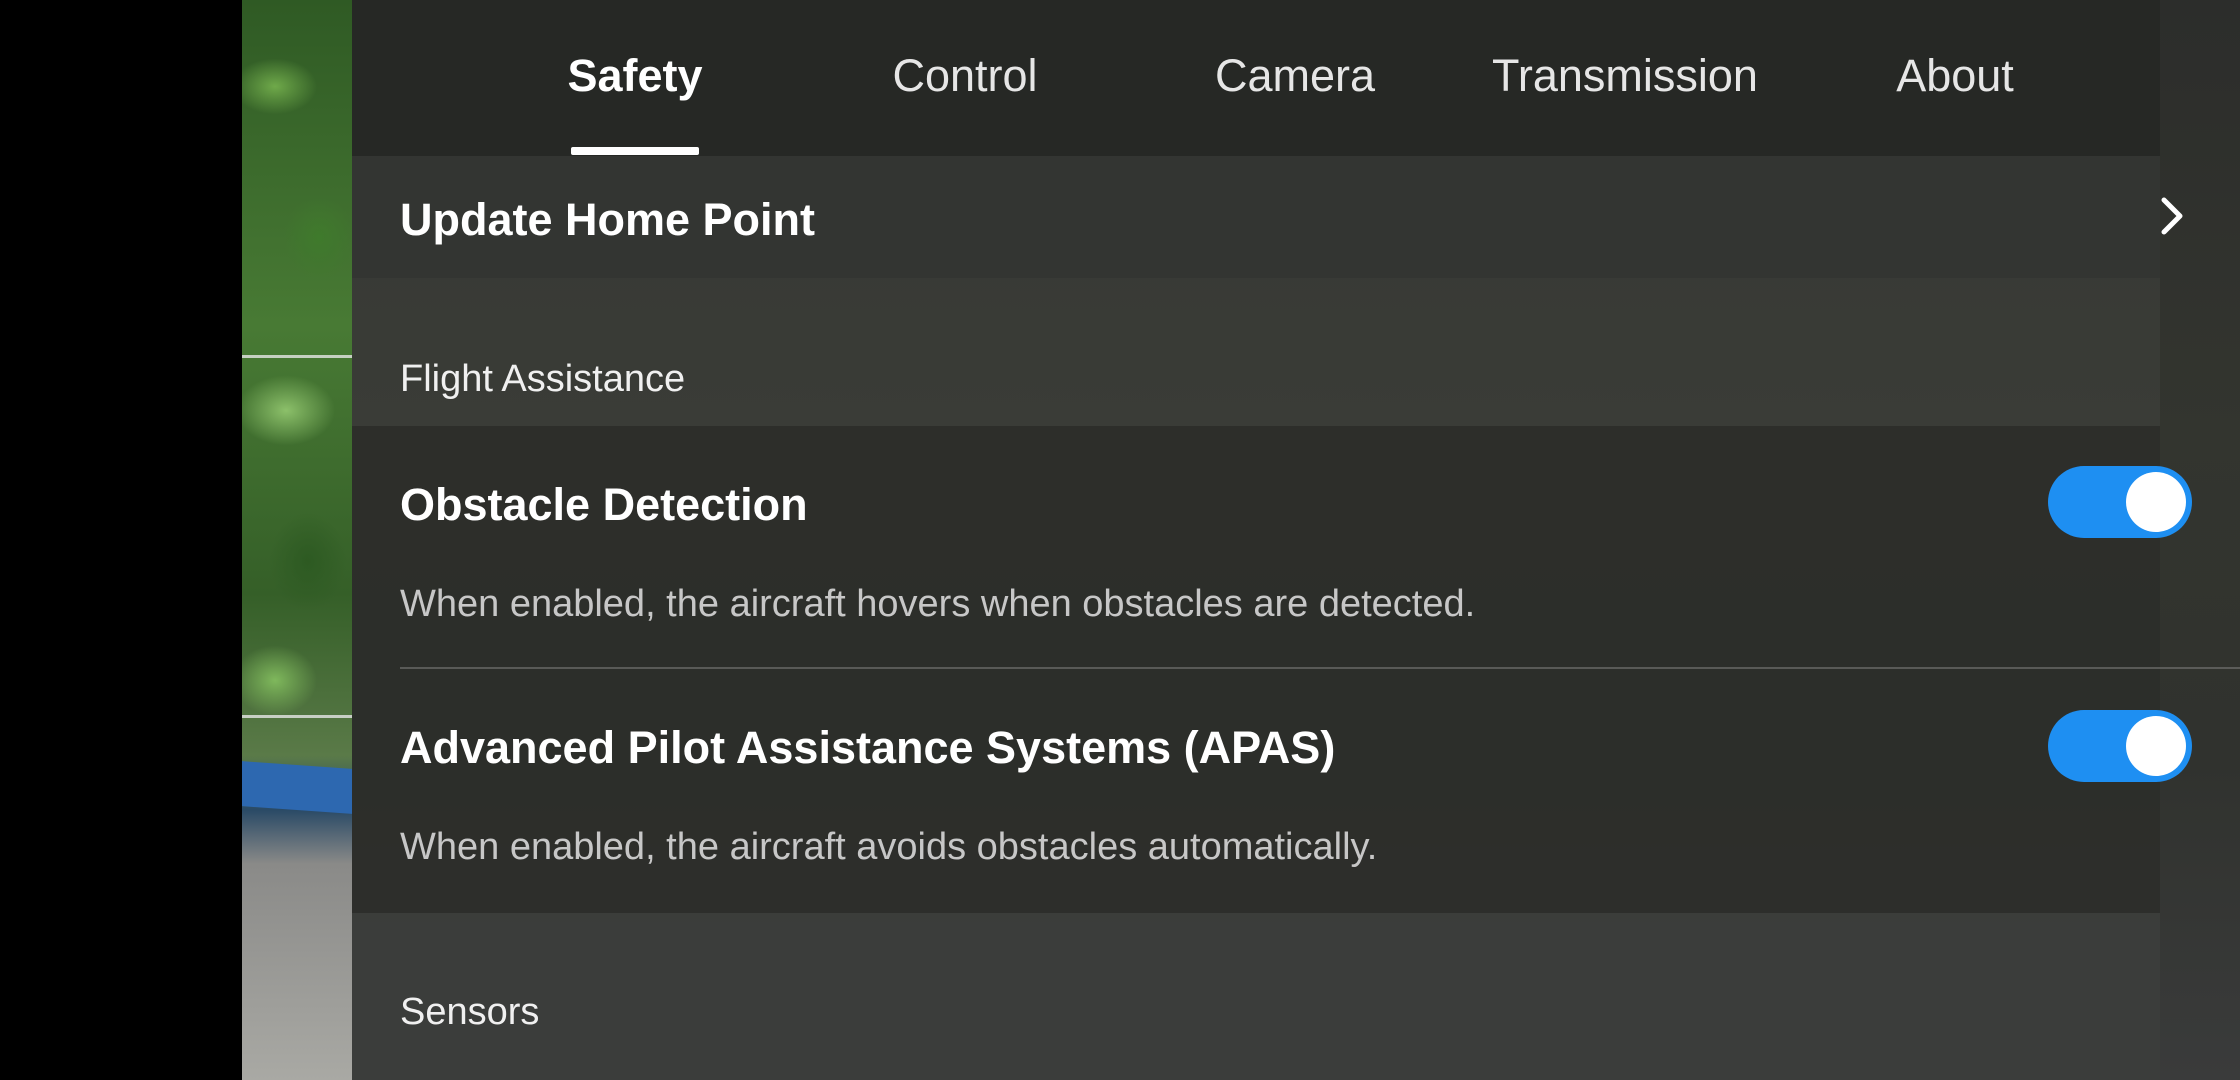 This screenshot has height=1080, width=2240. I want to click on chevron-right-icon, so click(2172, 216).